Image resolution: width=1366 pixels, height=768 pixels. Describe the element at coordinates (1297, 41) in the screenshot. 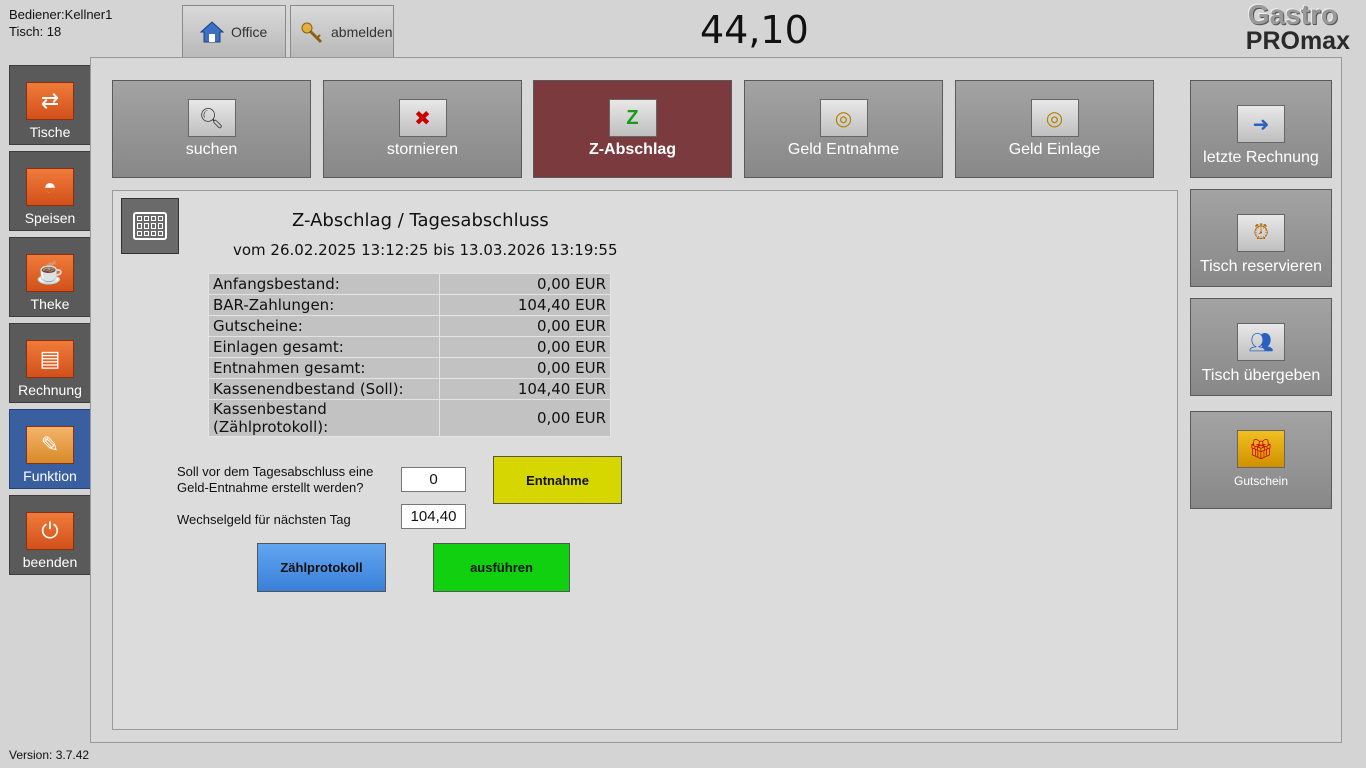

I see `logo-line-2: PROmax` at that location.